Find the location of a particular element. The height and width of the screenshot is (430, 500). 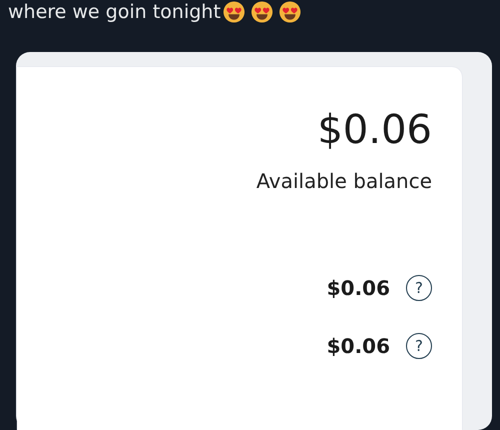

balance-amount: $0.06 is located at coordinates (374, 130).